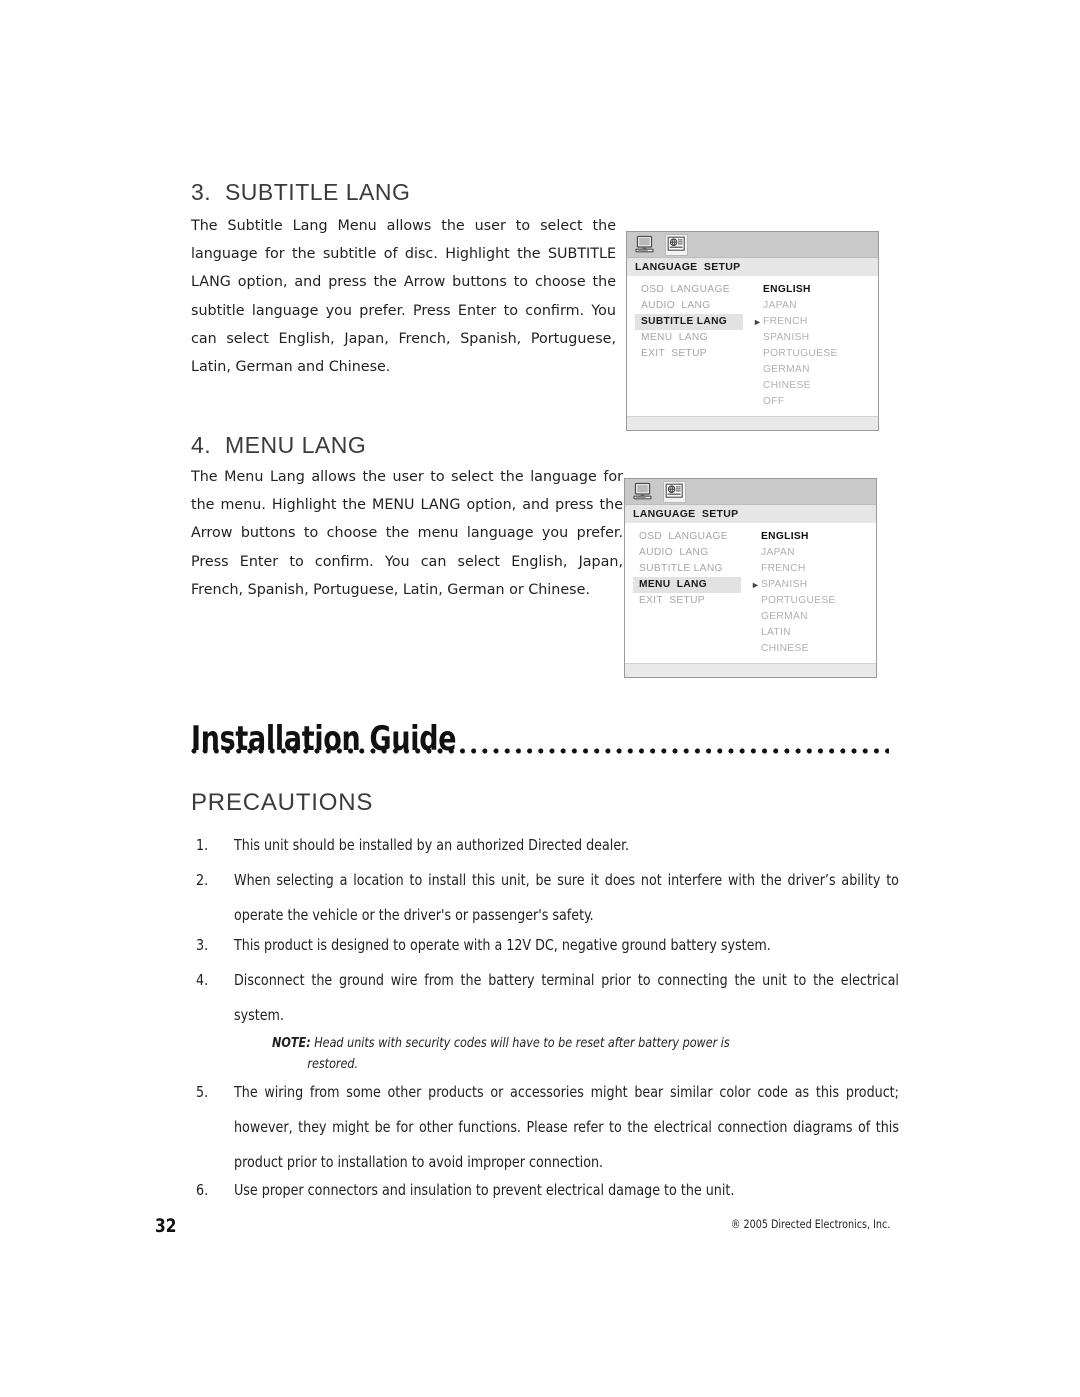 The width and height of the screenshot is (1080, 1397). Describe the element at coordinates (166, 1226) in the screenshot. I see `page-number: 32` at that location.